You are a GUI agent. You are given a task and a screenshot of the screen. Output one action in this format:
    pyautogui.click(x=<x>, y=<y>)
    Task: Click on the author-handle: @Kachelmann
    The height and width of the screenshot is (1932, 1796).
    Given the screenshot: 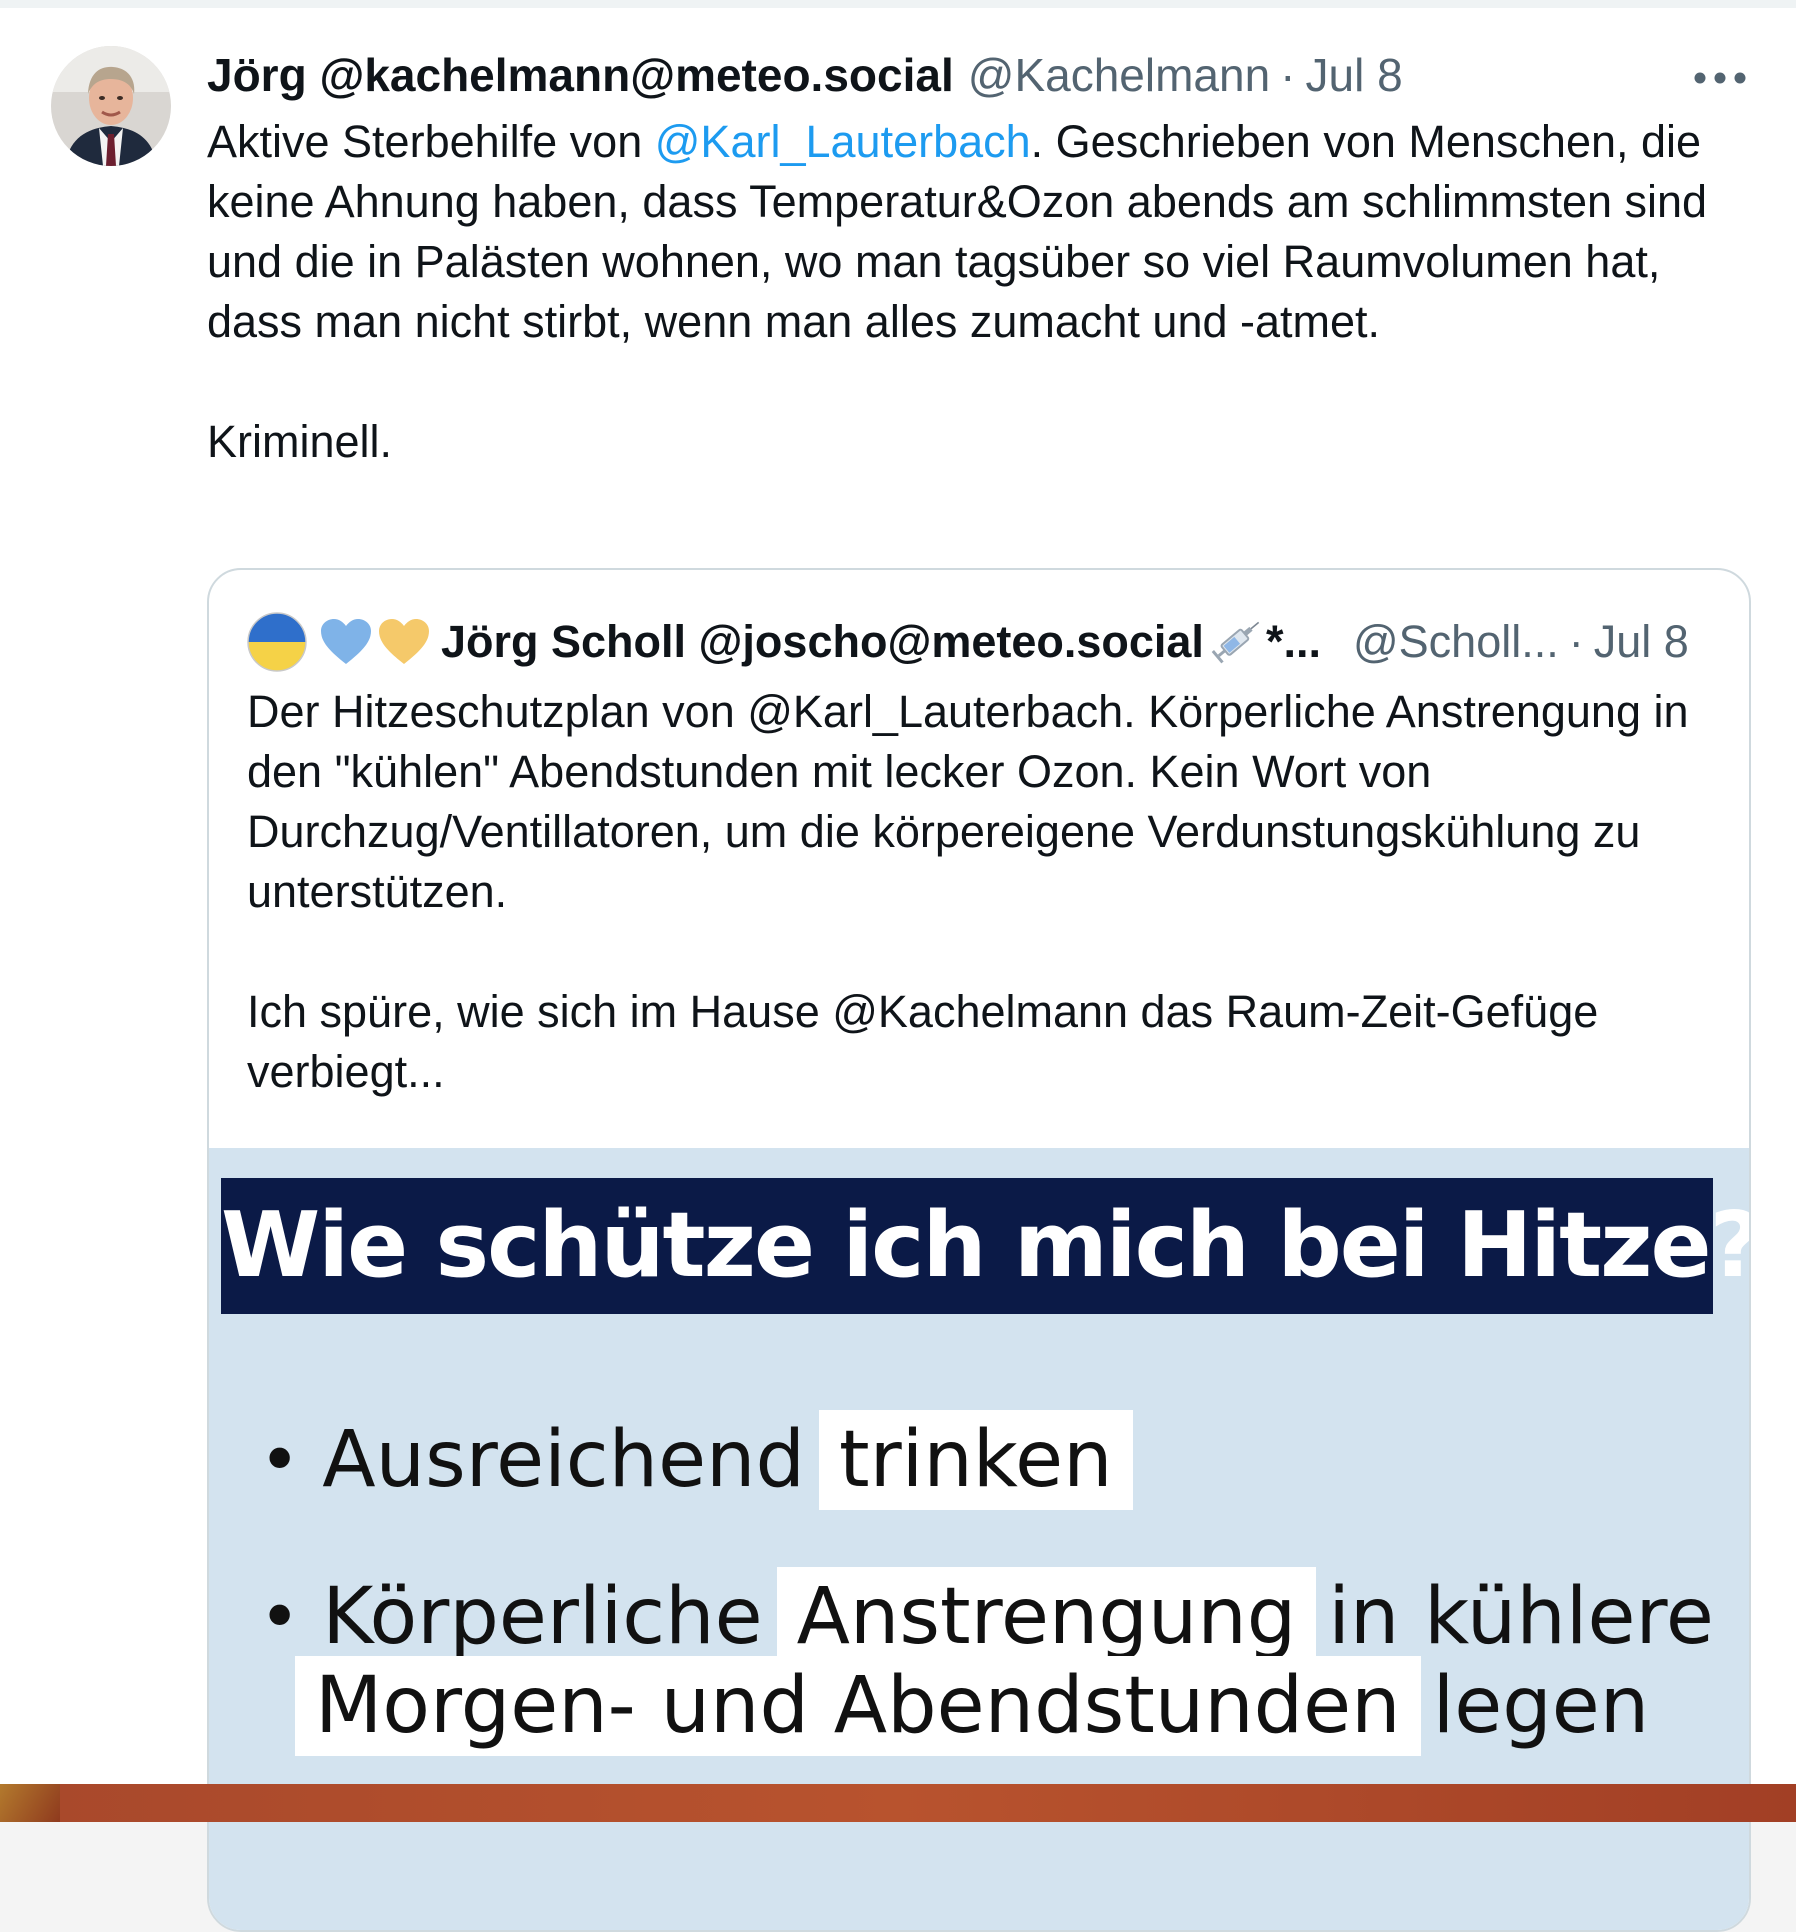 What is the action you would take?
    pyautogui.click(x=1119, y=75)
    